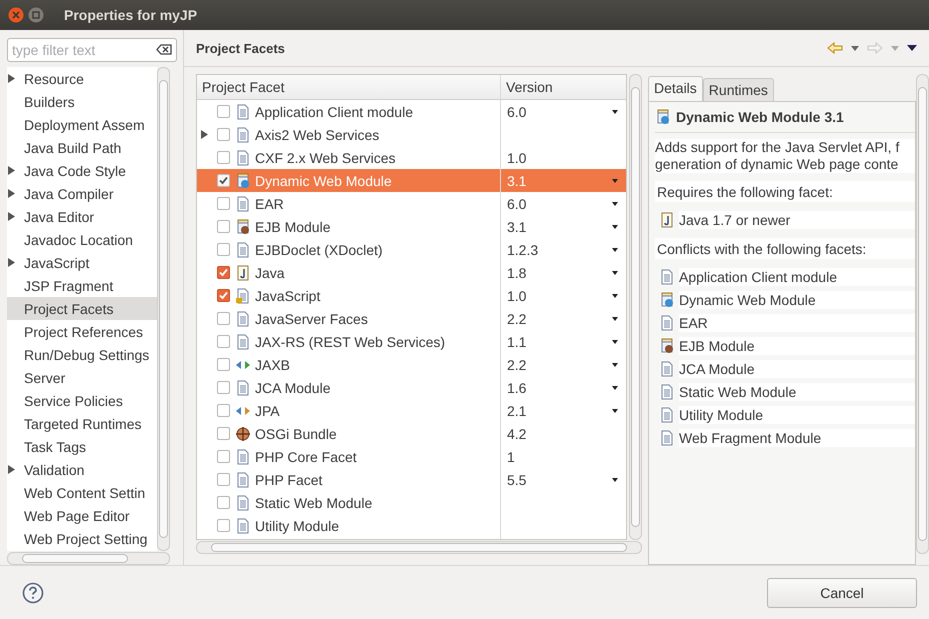  Describe the element at coordinates (835, 48) in the screenshot. I see `back-arrow-icon` at that location.